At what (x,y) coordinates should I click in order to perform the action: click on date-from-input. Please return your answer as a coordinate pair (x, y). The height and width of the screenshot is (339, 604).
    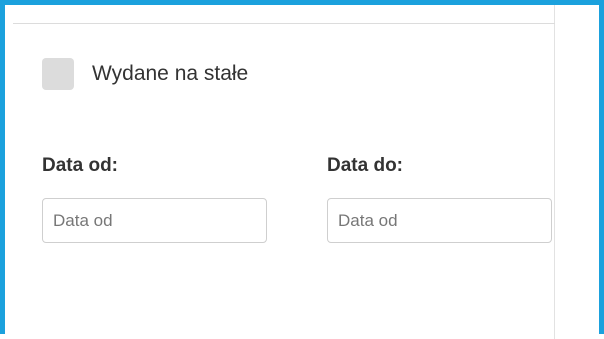
    Looking at the image, I should click on (154, 220).